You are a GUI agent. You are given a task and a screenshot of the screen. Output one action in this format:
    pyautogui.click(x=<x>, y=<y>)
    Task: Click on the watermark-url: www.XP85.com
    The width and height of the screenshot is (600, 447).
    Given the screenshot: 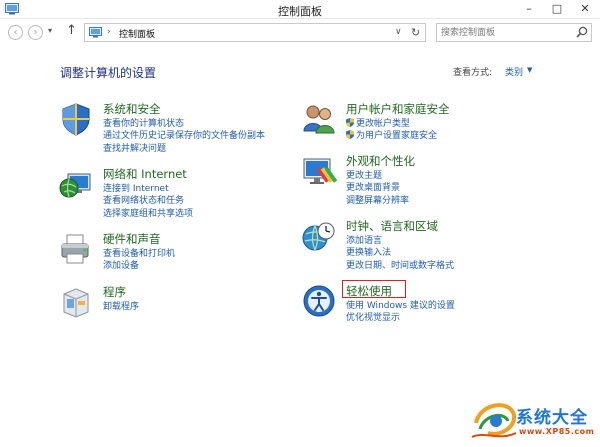 What is the action you would take?
    pyautogui.click(x=557, y=431)
    